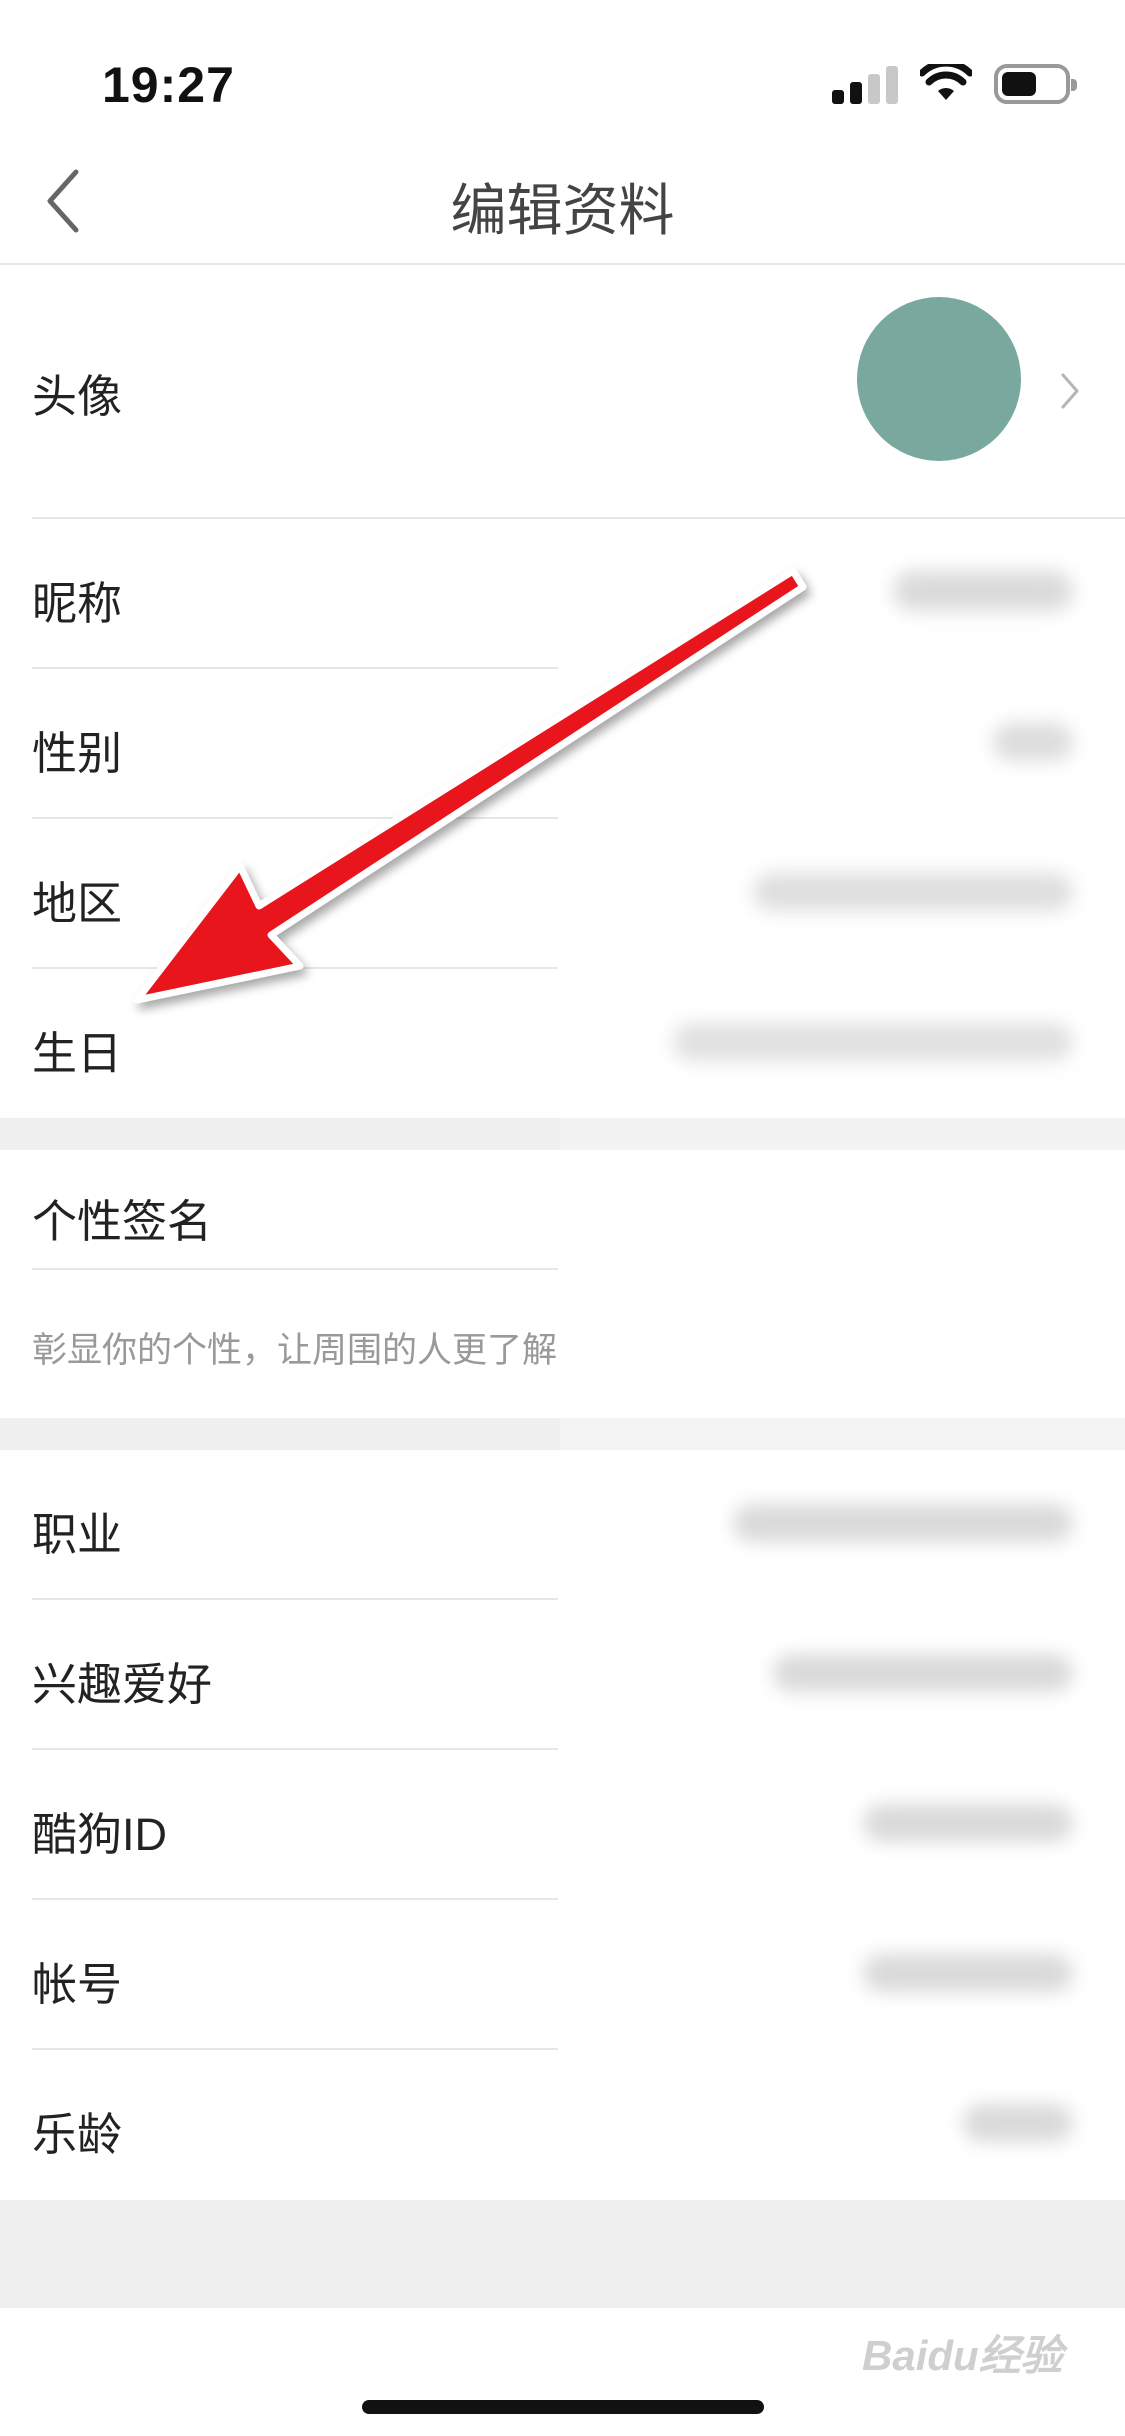  What do you see at coordinates (77, 903) in the screenshot?
I see `region-label: 地区` at bounding box center [77, 903].